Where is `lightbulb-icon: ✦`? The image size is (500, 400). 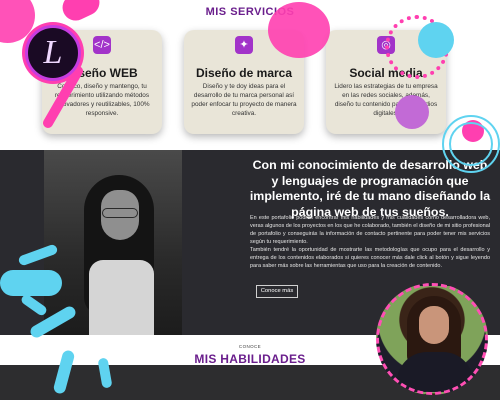 lightbulb-icon: ✦ is located at coordinates (244, 45).